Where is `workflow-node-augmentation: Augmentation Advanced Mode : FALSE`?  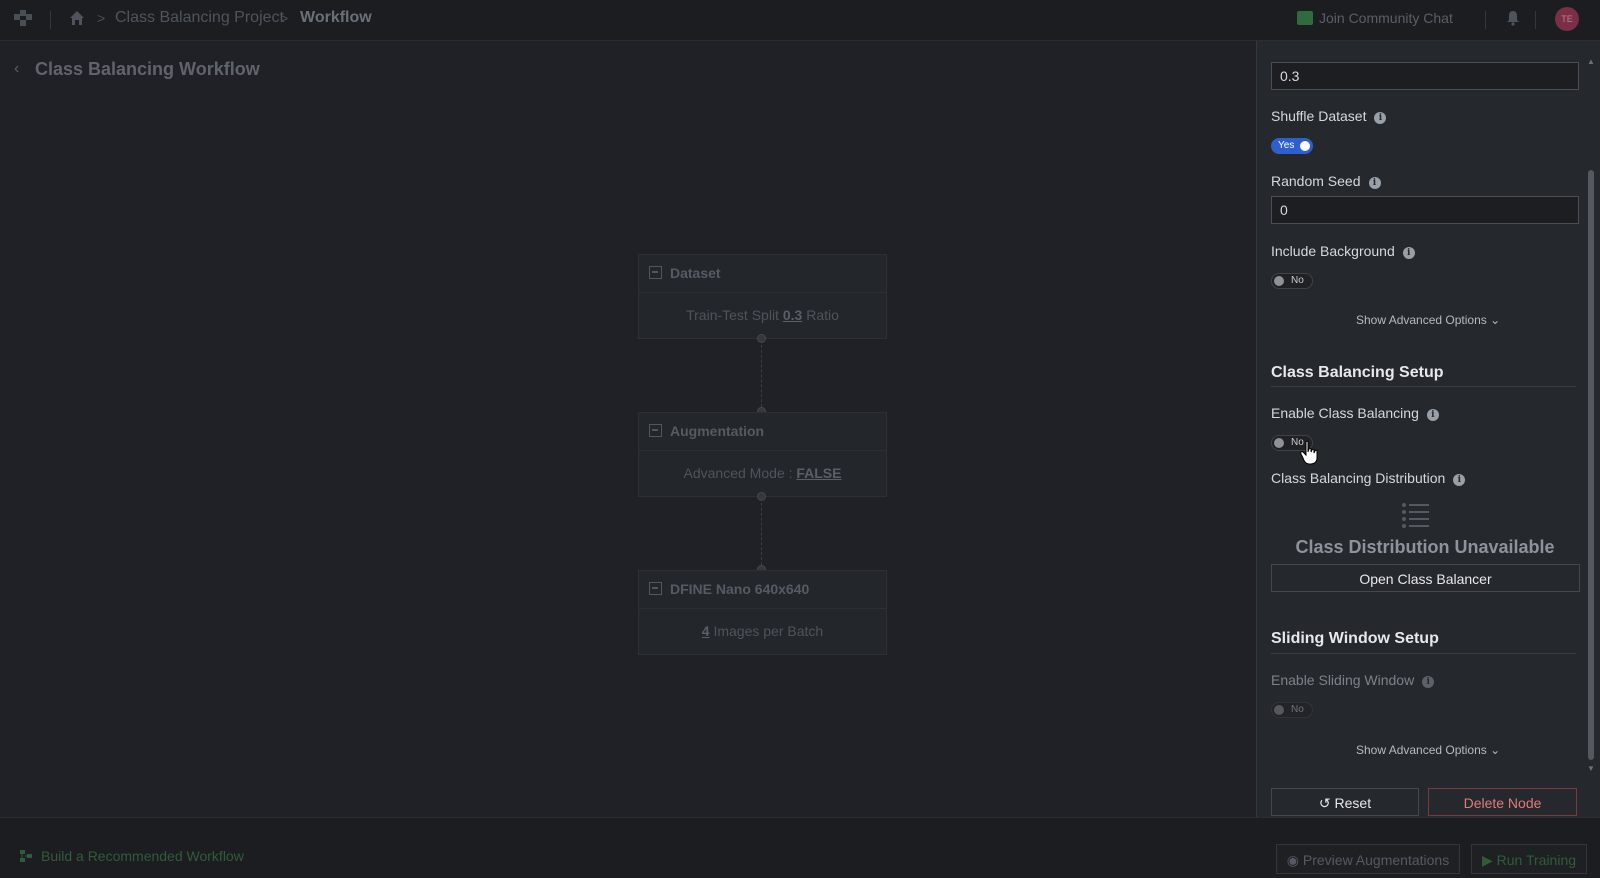
workflow-node-augmentation: Augmentation Advanced Mode : FALSE is located at coordinates (762, 454).